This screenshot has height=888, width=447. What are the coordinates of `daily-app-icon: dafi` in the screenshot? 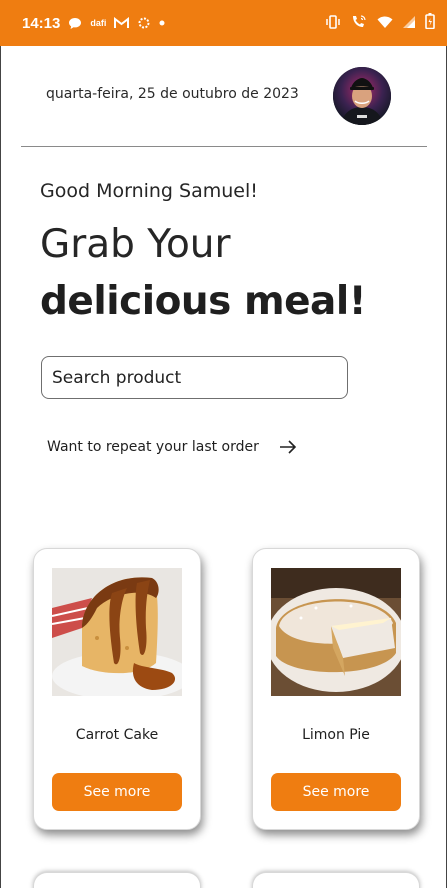 It's located at (98, 23).